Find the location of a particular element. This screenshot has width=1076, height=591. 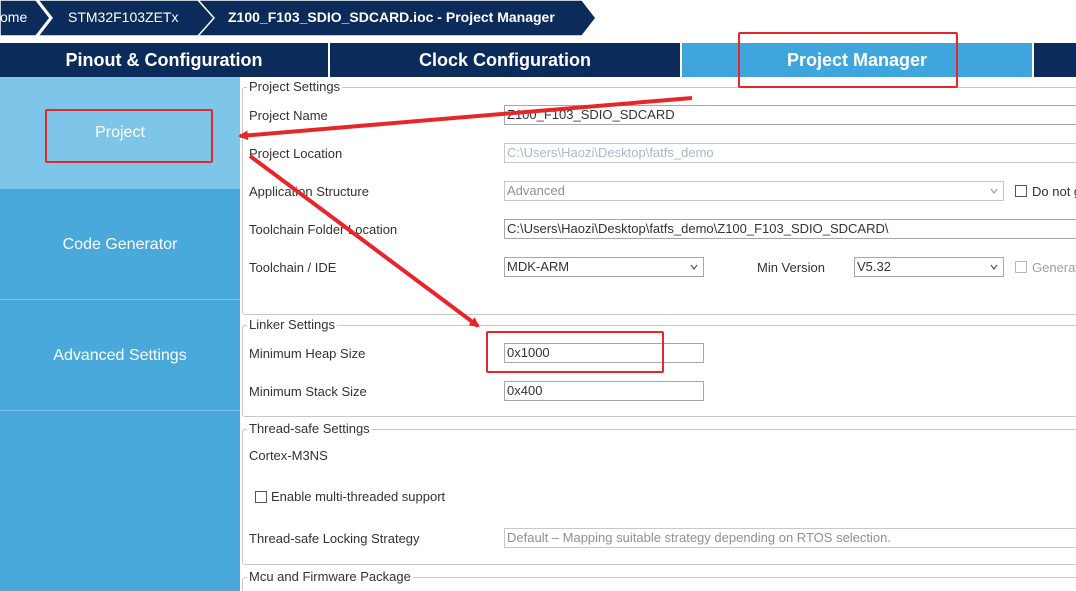

annotation-box-project-manager is located at coordinates (848, 60).